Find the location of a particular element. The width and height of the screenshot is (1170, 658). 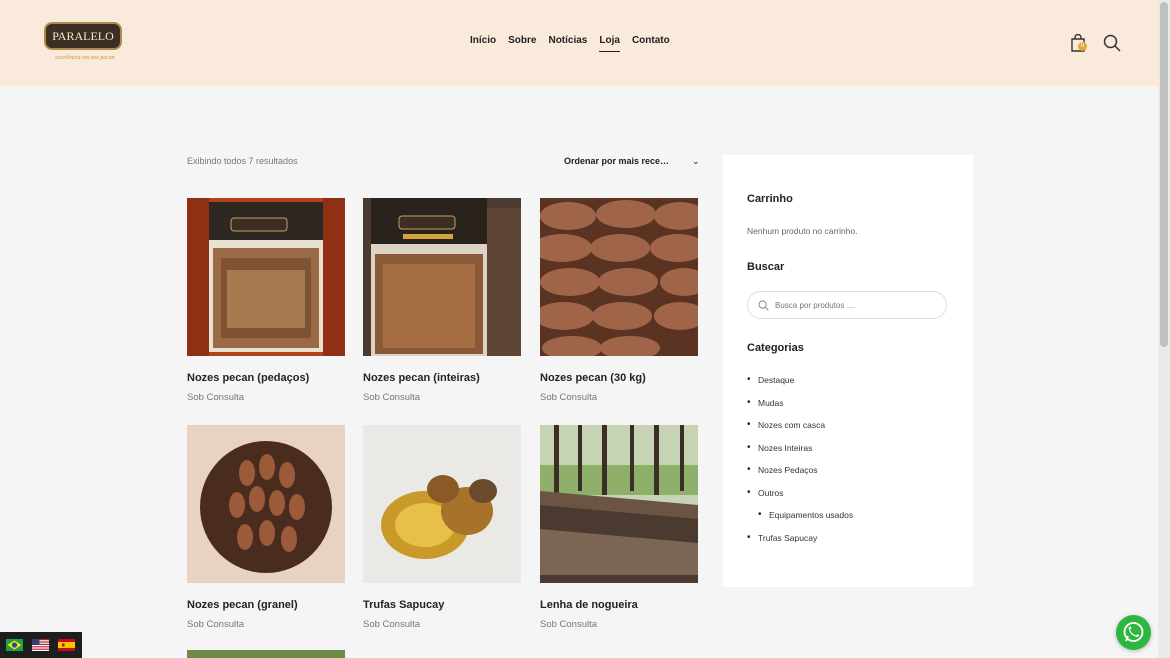

product-title: Trufas Sapucay is located at coordinates (403, 605).